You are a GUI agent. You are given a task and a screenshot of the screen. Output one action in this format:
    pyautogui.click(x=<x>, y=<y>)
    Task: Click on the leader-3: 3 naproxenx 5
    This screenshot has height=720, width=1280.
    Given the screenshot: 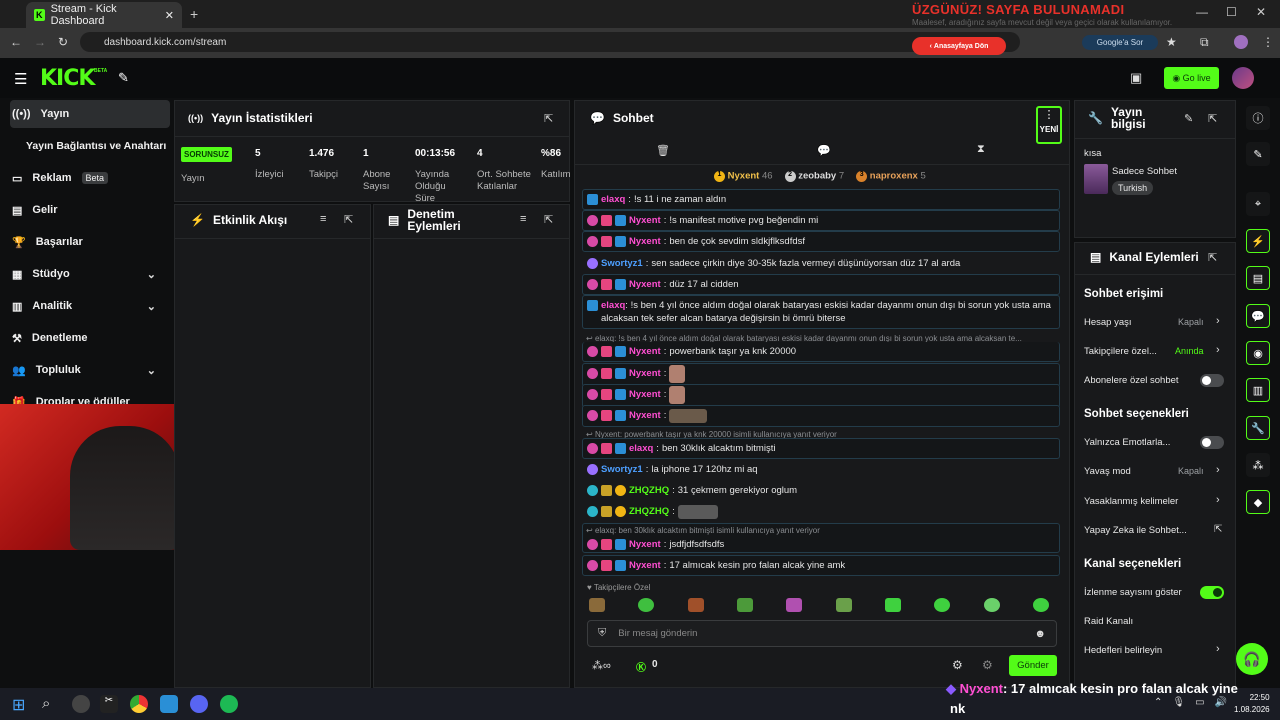 What is the action you would take?
    pyautogui.click(x=891, y=176)
    